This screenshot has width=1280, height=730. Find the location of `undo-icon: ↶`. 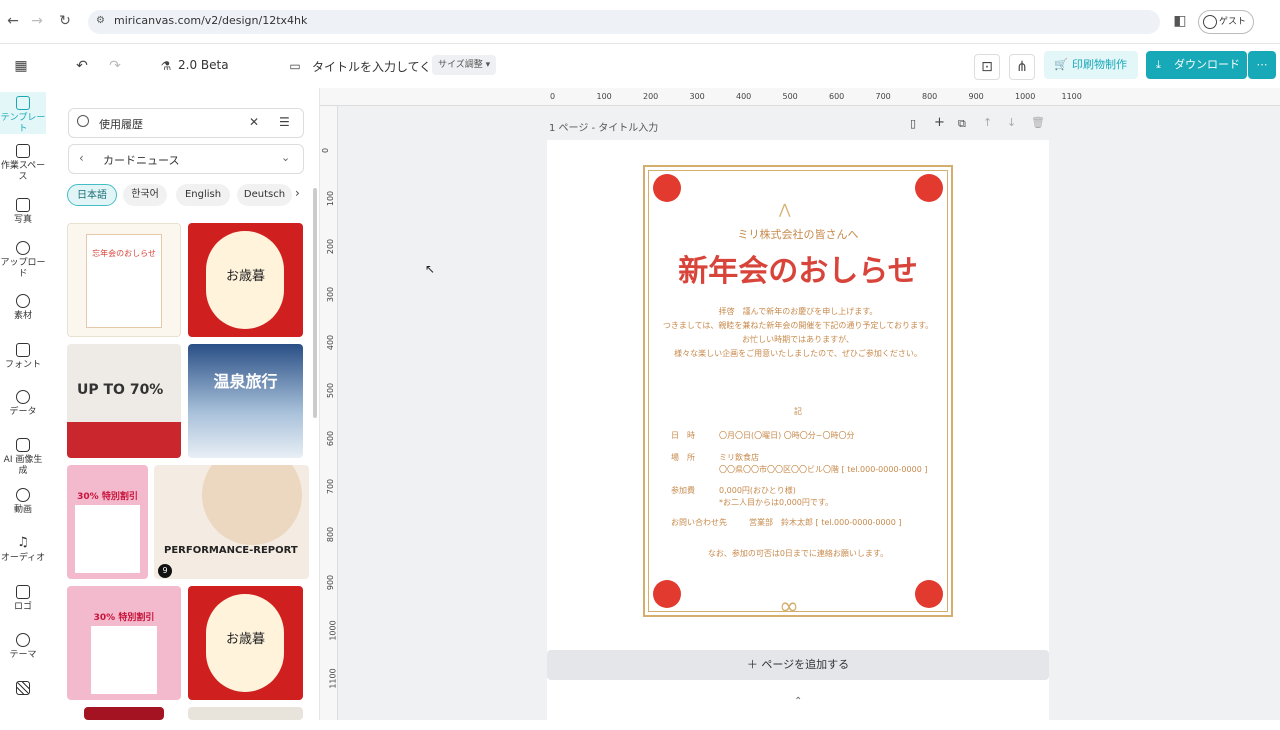

undo-icon: ↶ is located at coordinates (82, 66).